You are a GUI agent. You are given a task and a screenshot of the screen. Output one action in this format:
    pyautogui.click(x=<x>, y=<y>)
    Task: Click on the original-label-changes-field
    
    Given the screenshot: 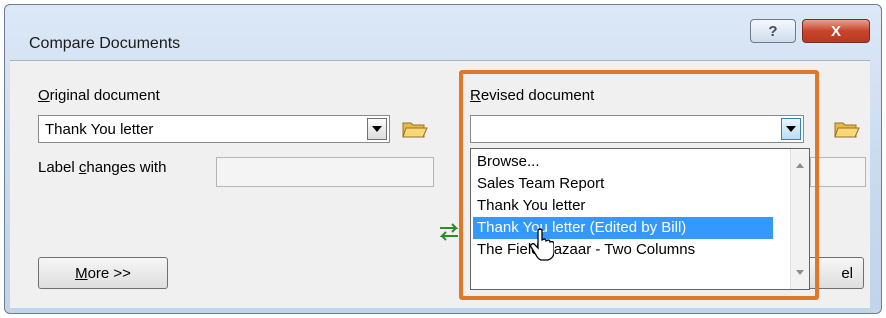 What is the action you would take?
    pyautogui.click(x=325, y=172)
    